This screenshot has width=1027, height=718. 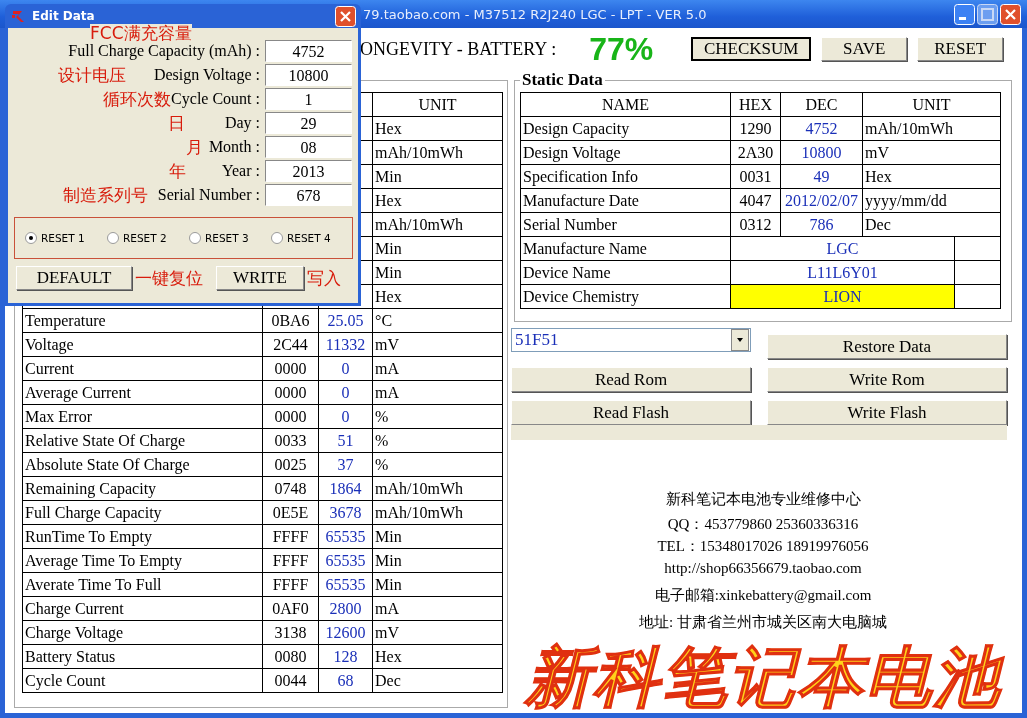 What do you see at coordinates (821, 176) in the screenshot?
I see `table-cell: 49` at bounding box center [821, 176].